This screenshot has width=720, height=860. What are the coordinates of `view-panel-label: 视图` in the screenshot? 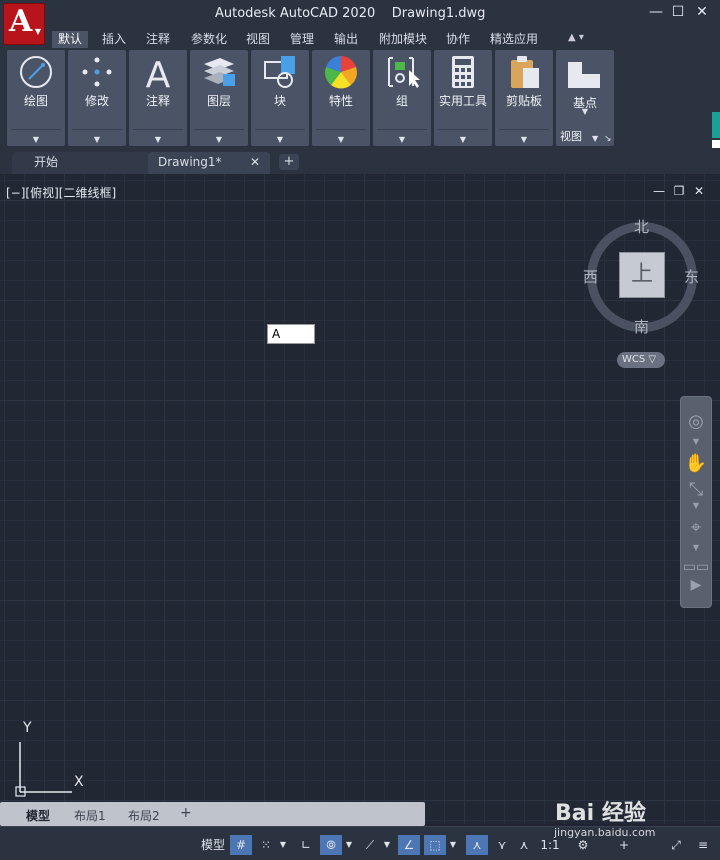 It's located at (571, 136).